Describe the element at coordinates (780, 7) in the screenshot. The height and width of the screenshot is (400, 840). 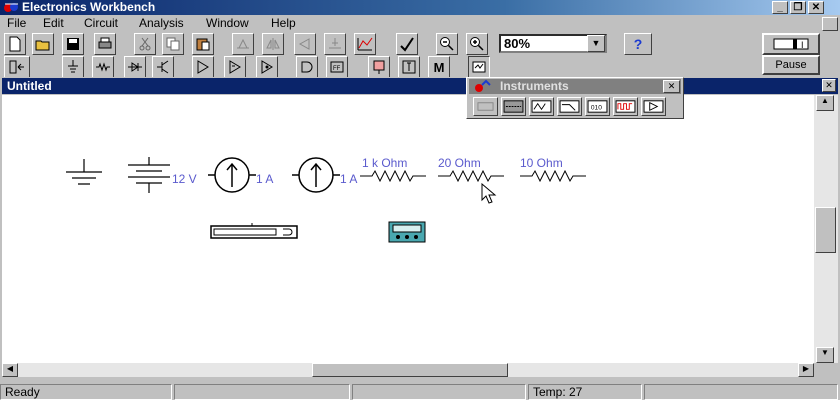
I see `minimize-button: _` at that location.